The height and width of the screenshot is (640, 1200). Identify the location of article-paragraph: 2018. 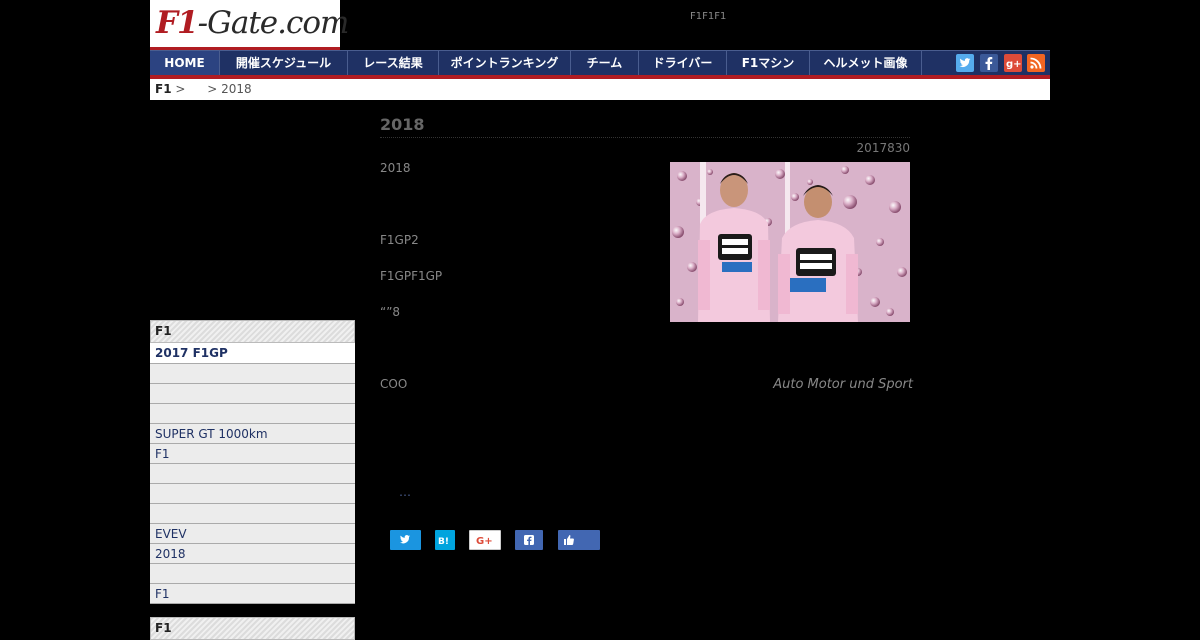
(395, 168).